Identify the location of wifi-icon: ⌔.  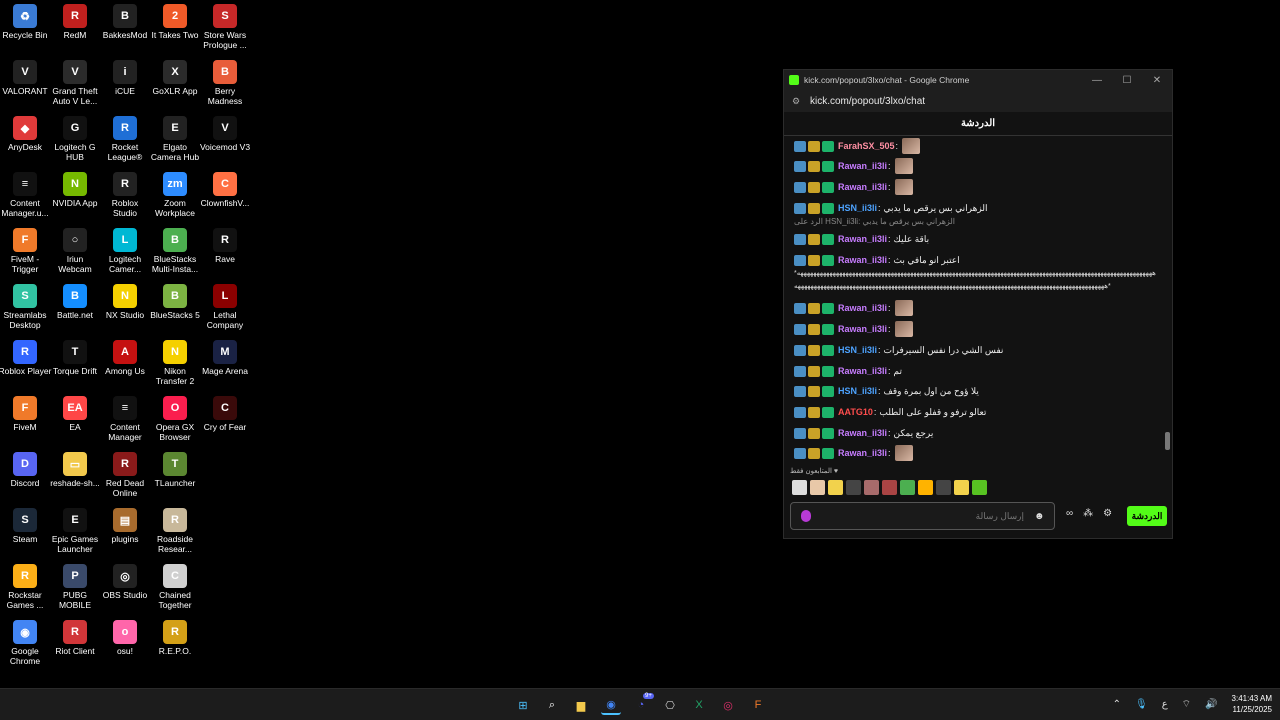
(1186, 704).